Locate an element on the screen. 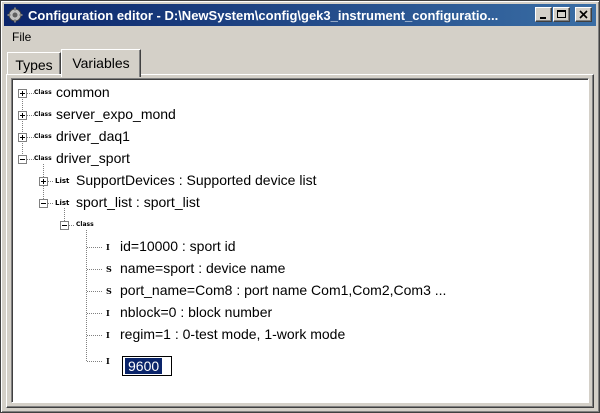 This screenshot has width=600, height=413. expand-common-button is located at coordinates (22, 93).